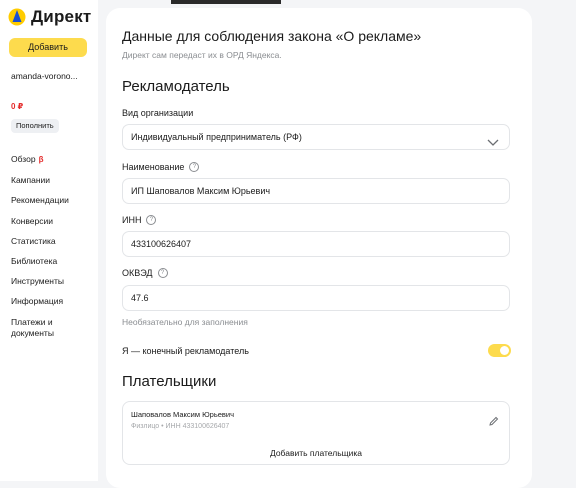 This screenshot has height=488, width=576. What do you see at coordinates (183, 414) in the screenshot?
I see `payer-name: Шаповалов Максим Юрьевич` at bounding box center [183, 414].